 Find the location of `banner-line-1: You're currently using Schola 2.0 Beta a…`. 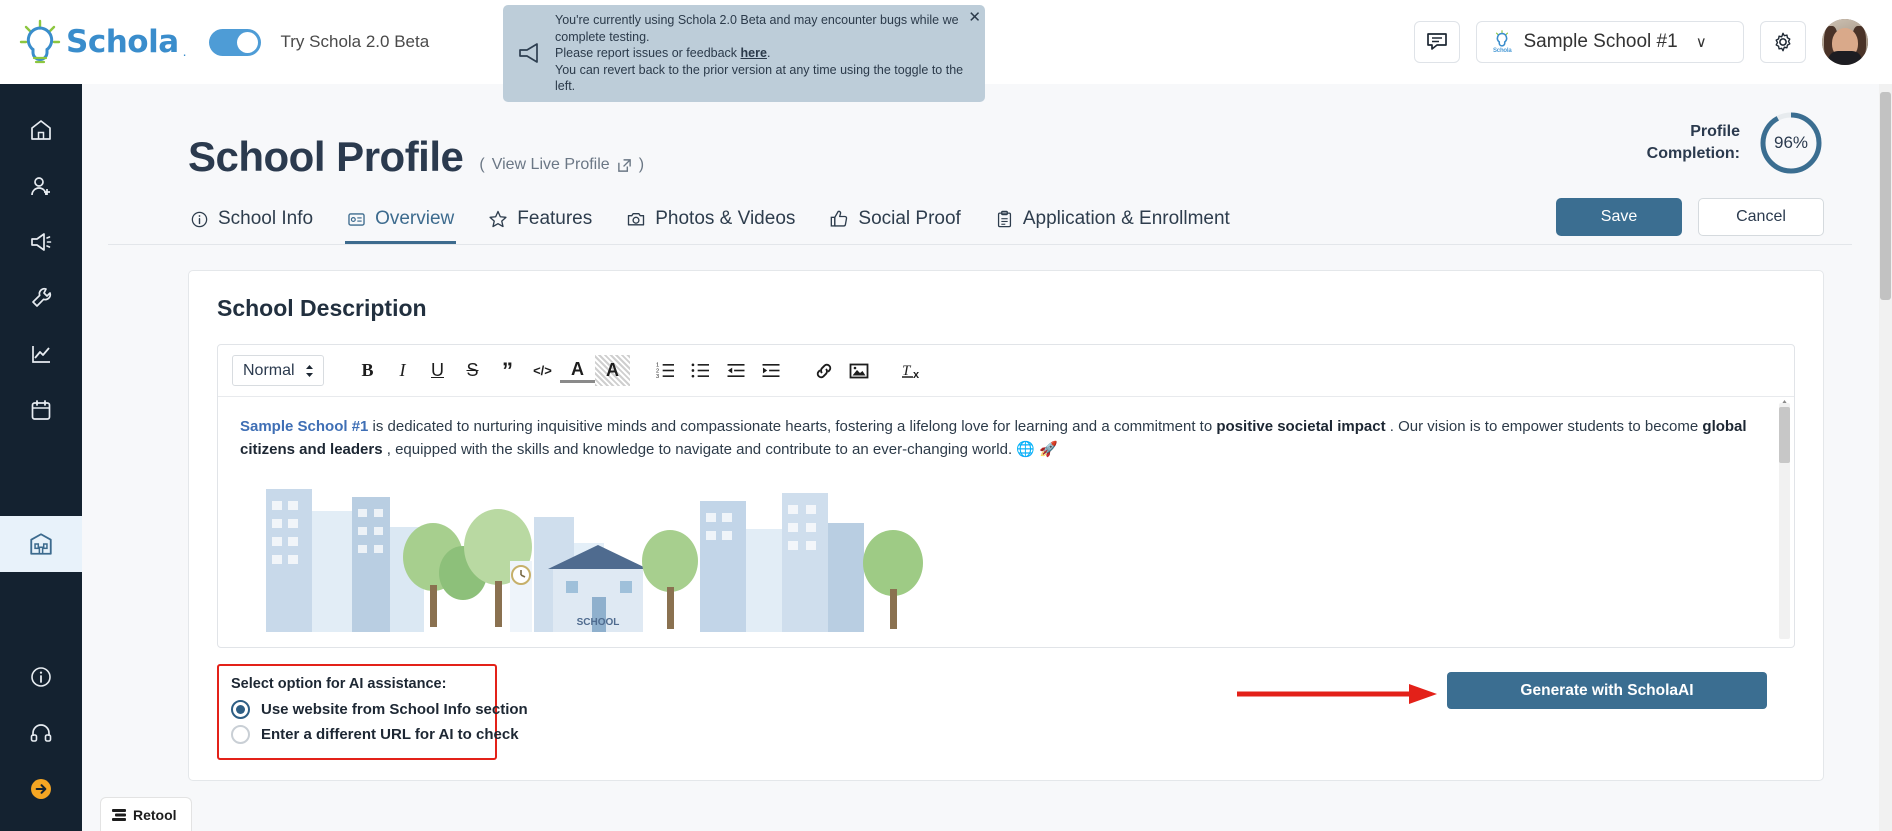

banner-line-1: You're currently using Schola 2.0 Beta a… is located at coordinates (757, 28).